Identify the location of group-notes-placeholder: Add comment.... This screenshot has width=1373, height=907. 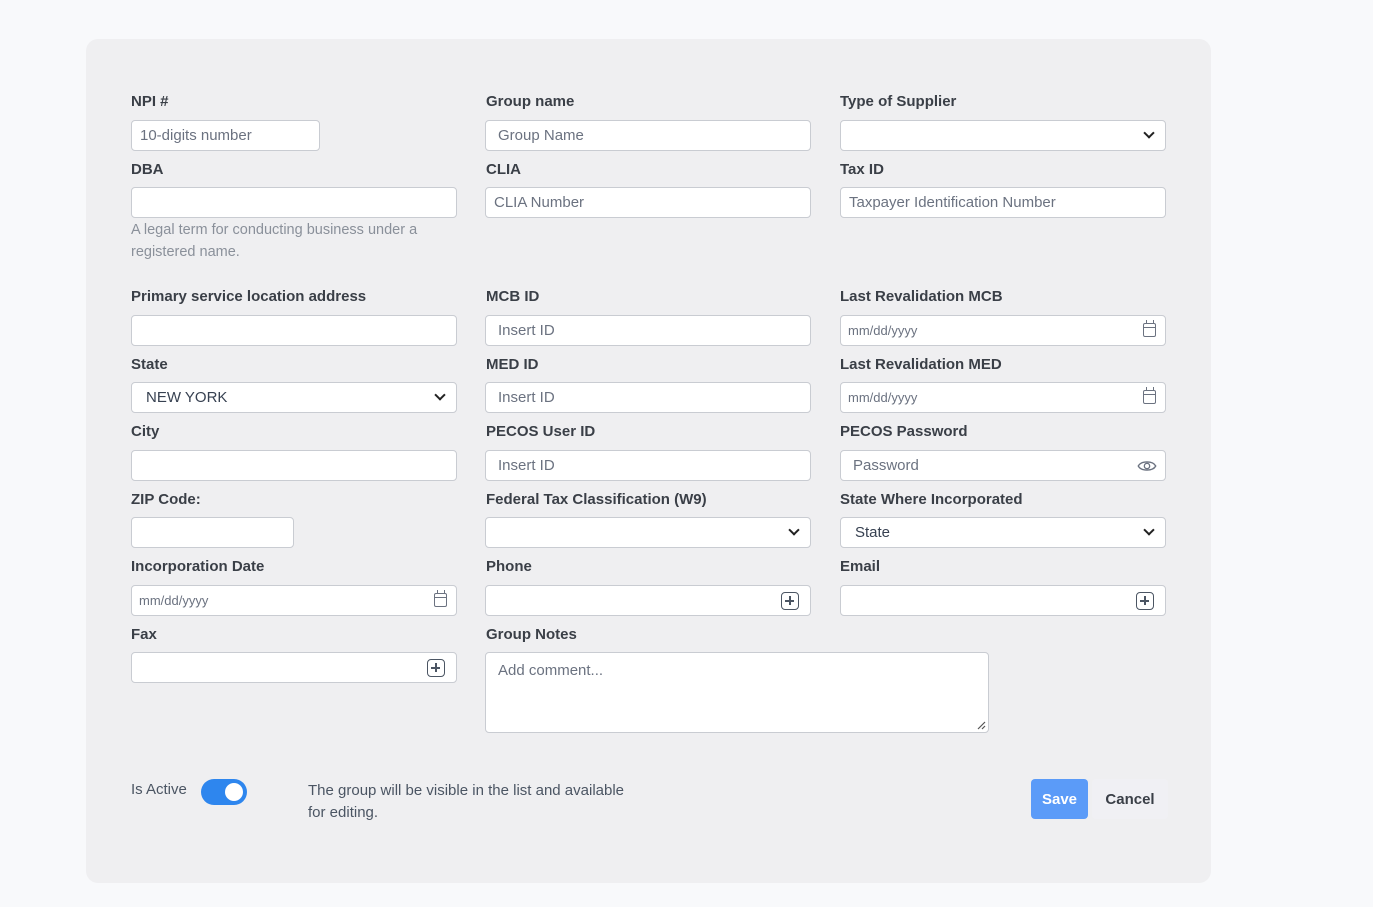
(551, 670).